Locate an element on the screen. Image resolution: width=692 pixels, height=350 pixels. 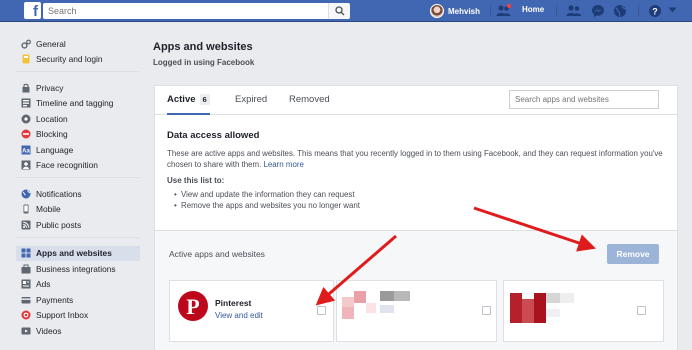
sidebar-item-label: Public posts is located at coordinates (59, 224).